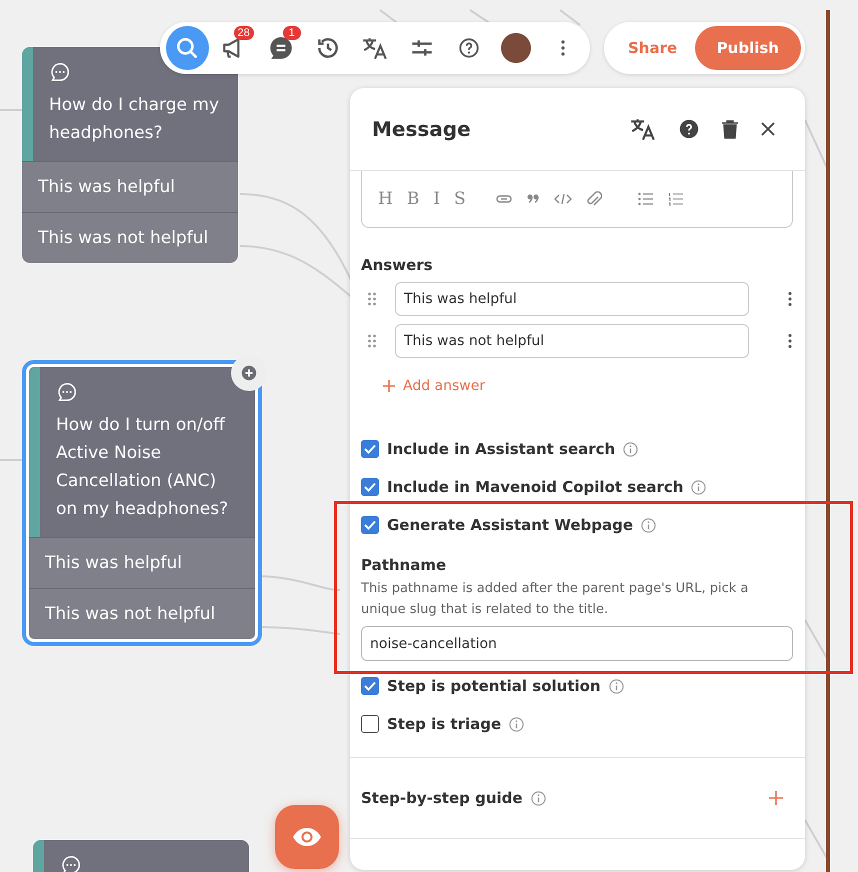 The width and height of the screenshot is (858, 872). I want to click on numbered-list-icon, so click(676, 199).